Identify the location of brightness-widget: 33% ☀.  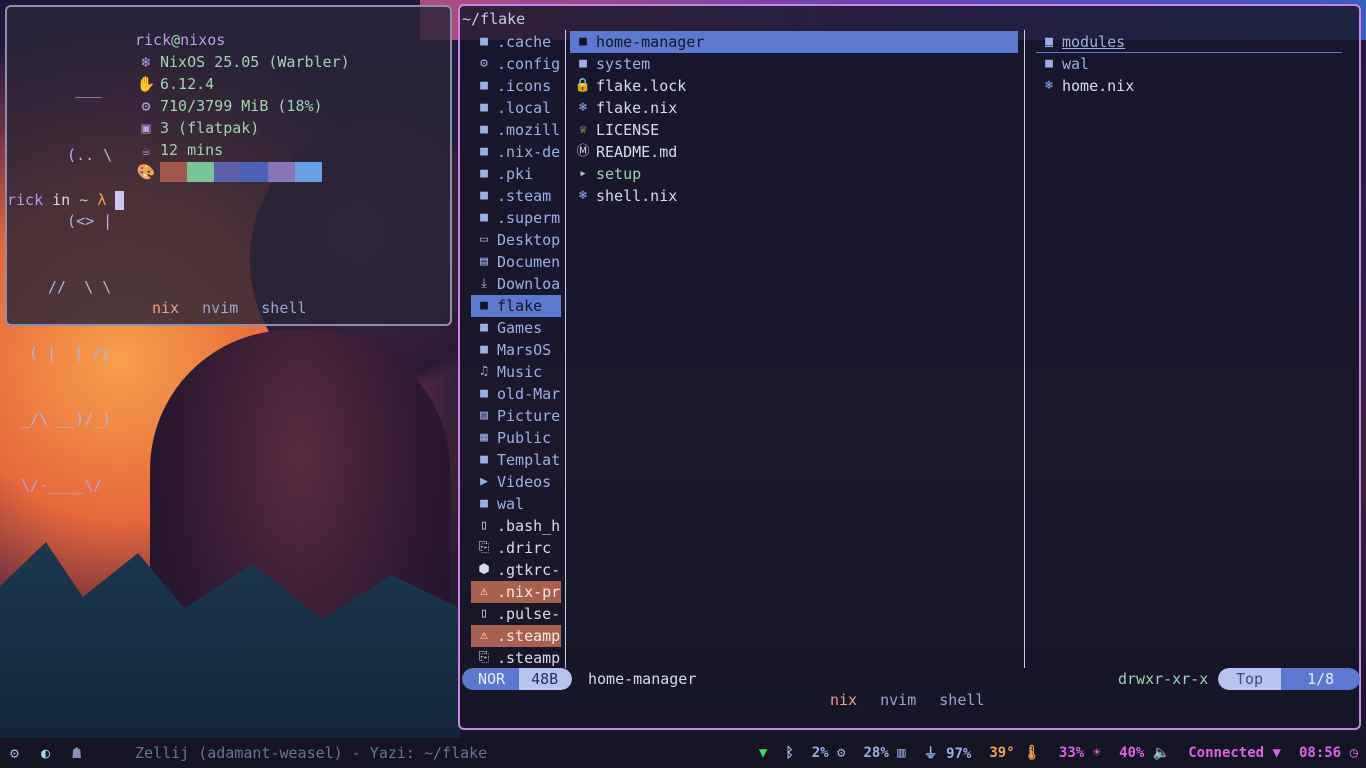
(1080, 753).